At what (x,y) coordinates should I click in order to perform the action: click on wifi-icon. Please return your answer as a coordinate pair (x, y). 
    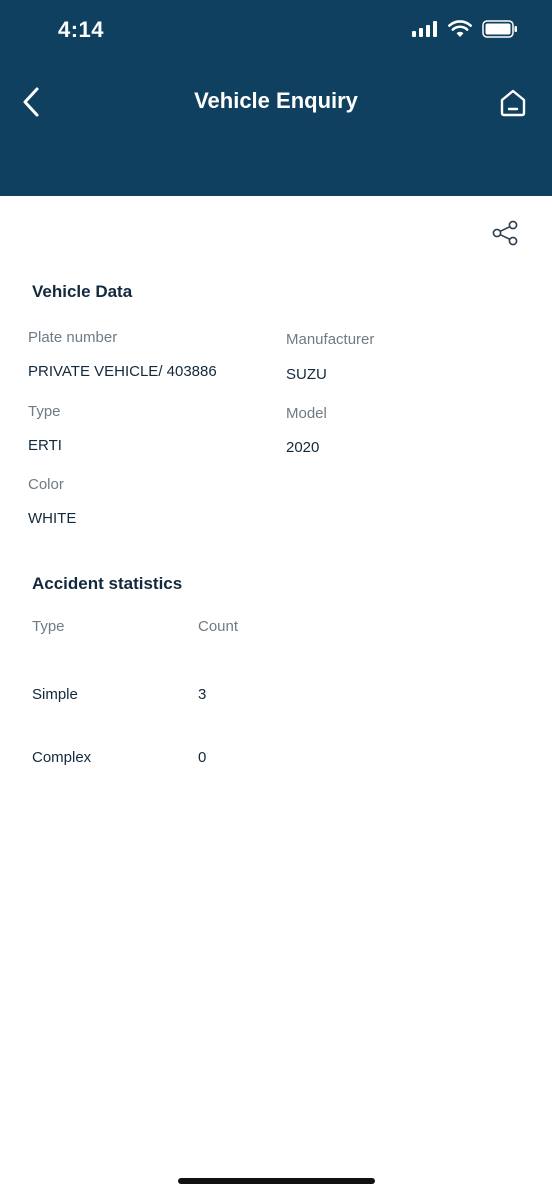
    Looking at the image, I should click on (460, 28).